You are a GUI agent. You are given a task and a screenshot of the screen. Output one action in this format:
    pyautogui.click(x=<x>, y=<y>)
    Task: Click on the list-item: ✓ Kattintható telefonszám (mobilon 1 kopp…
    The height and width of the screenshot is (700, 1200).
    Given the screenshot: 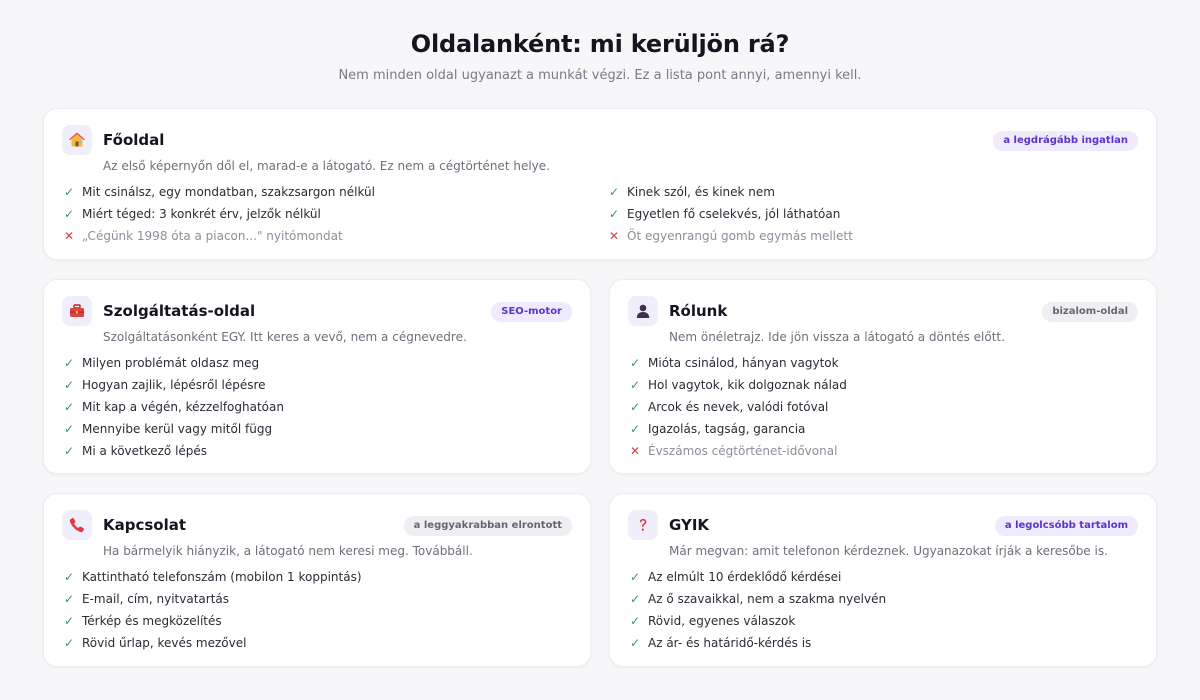 What is the action you would take?
    pyautogui.click(x=212, y=577)
    